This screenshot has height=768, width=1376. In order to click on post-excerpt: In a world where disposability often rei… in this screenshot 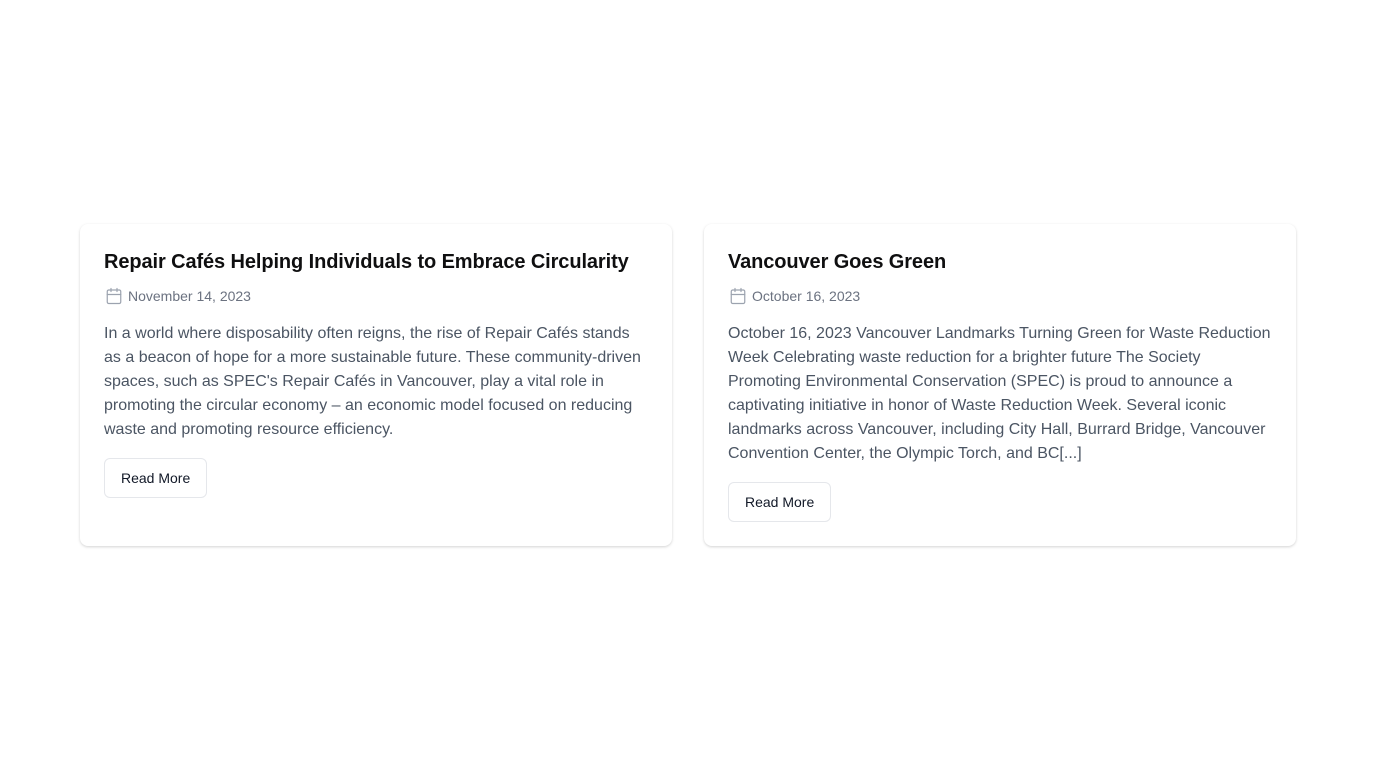, I will do `click(372, 381)`.